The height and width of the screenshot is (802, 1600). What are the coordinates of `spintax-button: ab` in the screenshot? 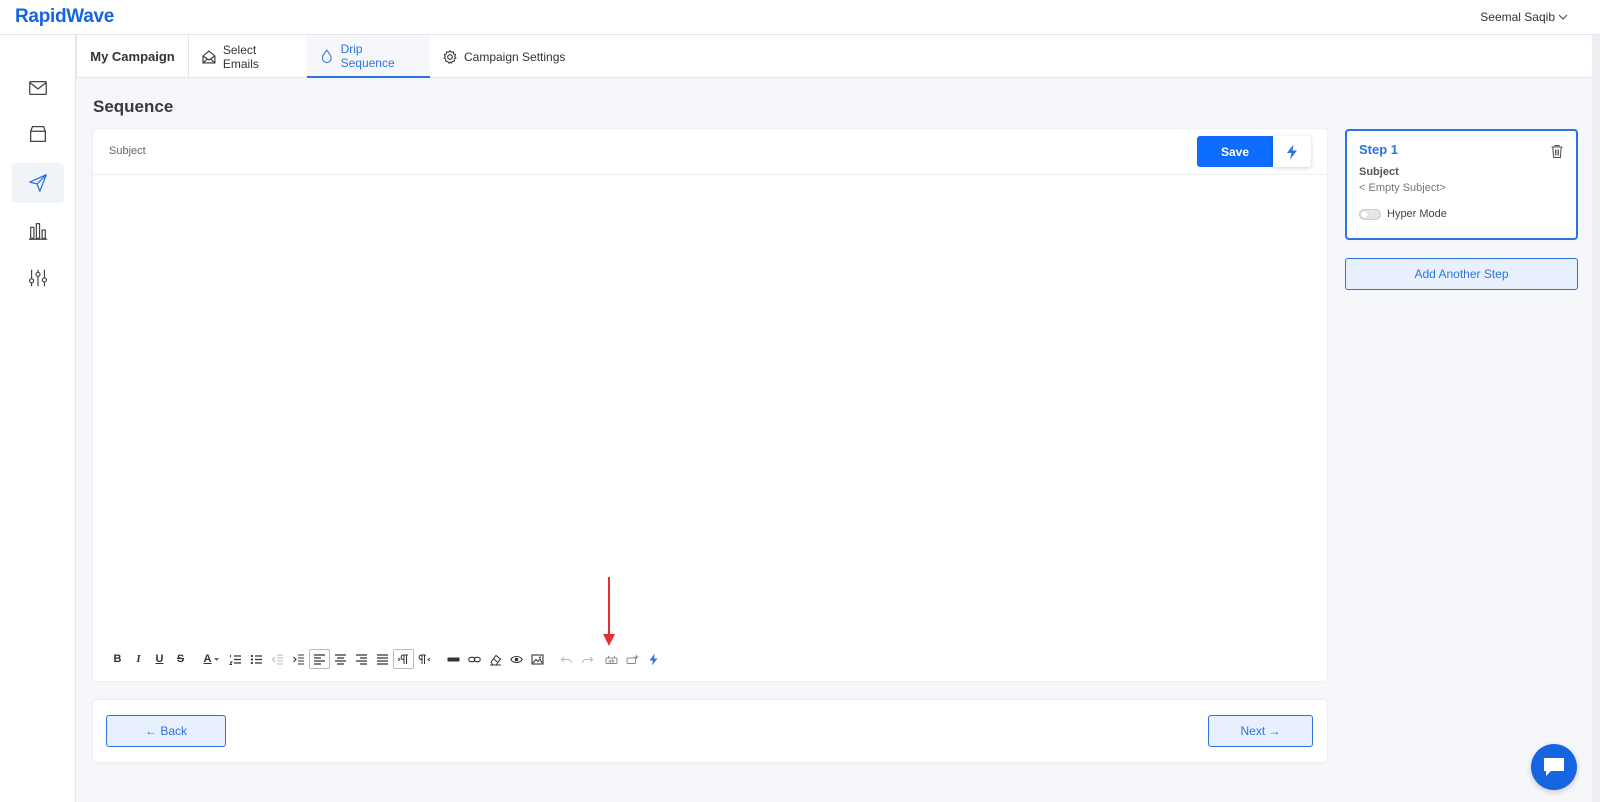 It's located at (611, 659).